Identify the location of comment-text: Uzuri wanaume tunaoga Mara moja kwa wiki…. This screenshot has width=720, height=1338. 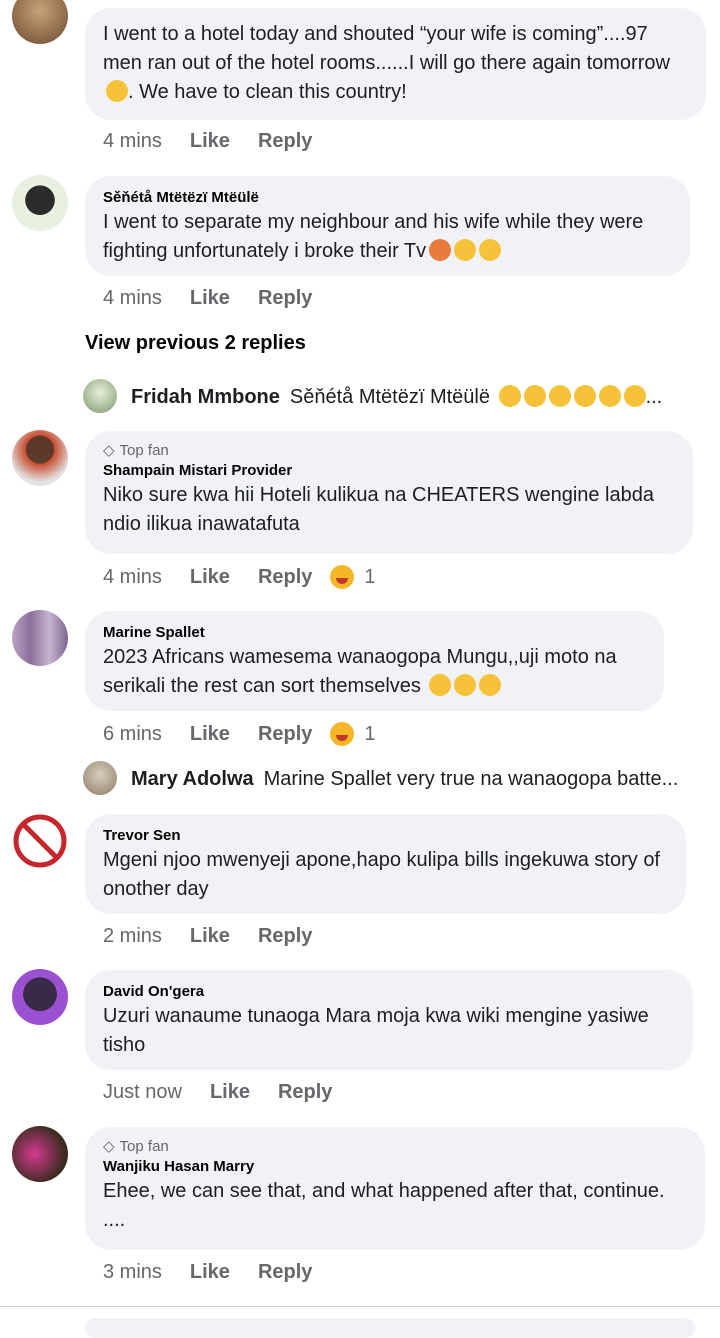
(376, 1030).